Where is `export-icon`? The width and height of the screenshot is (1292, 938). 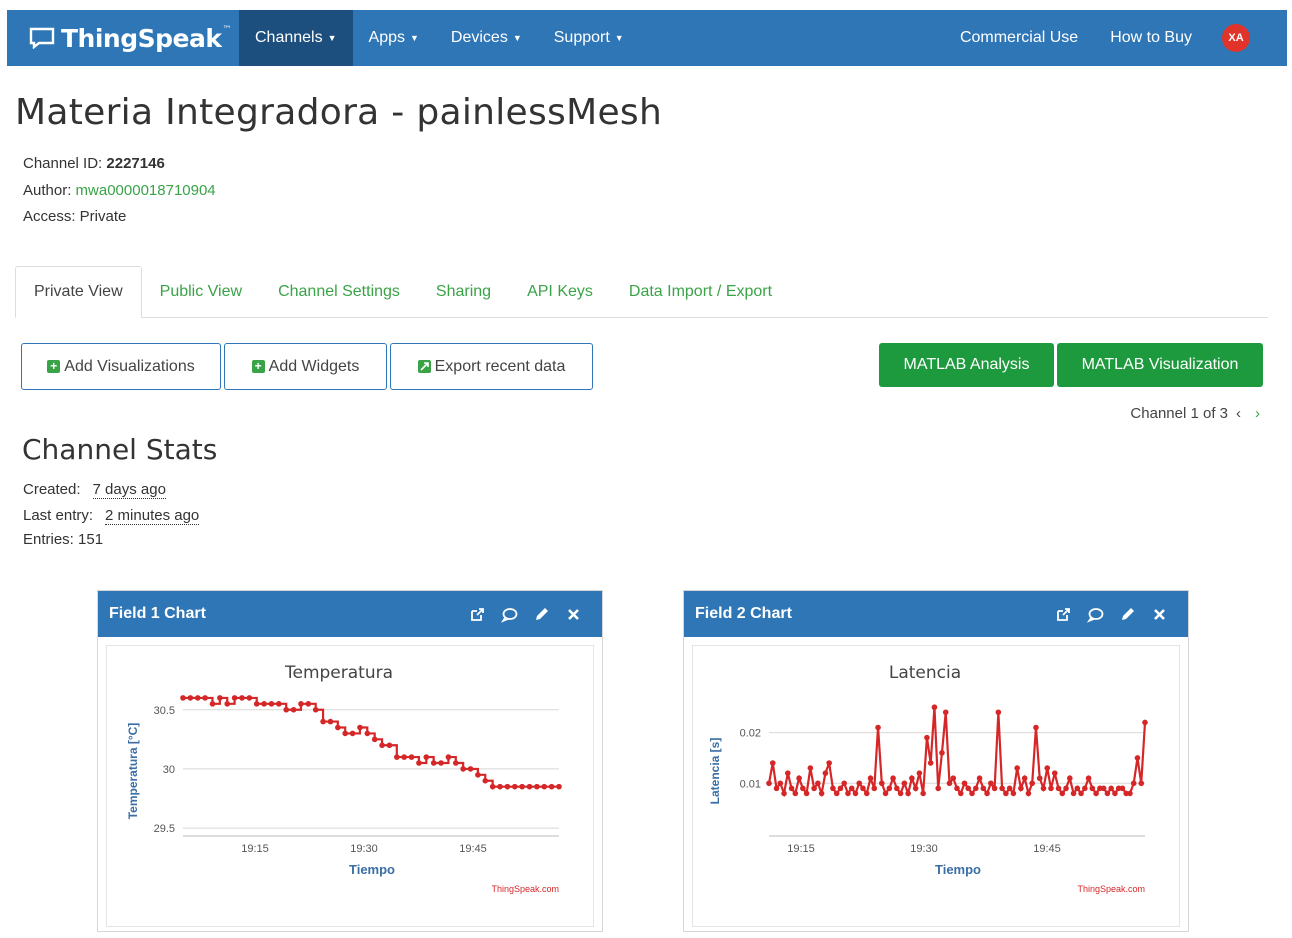 export-icon is located at coordinates (424, 366).